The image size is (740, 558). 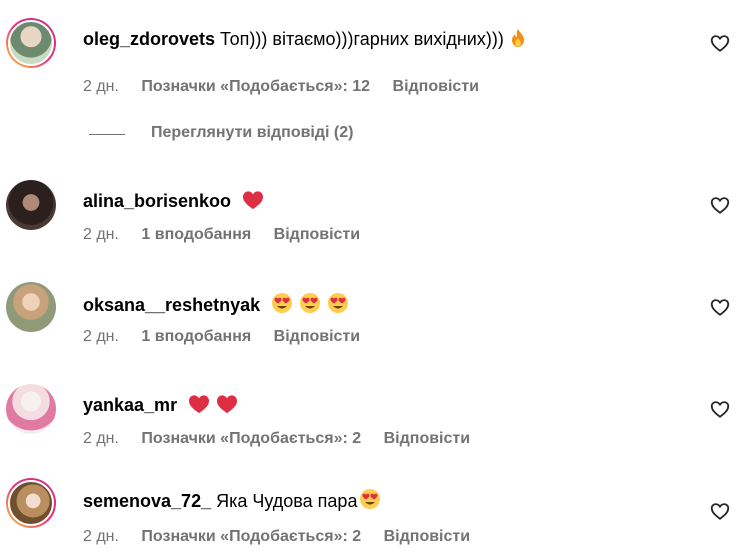 I want to click on fire-emoji-icon, so click(x=517, y=38).